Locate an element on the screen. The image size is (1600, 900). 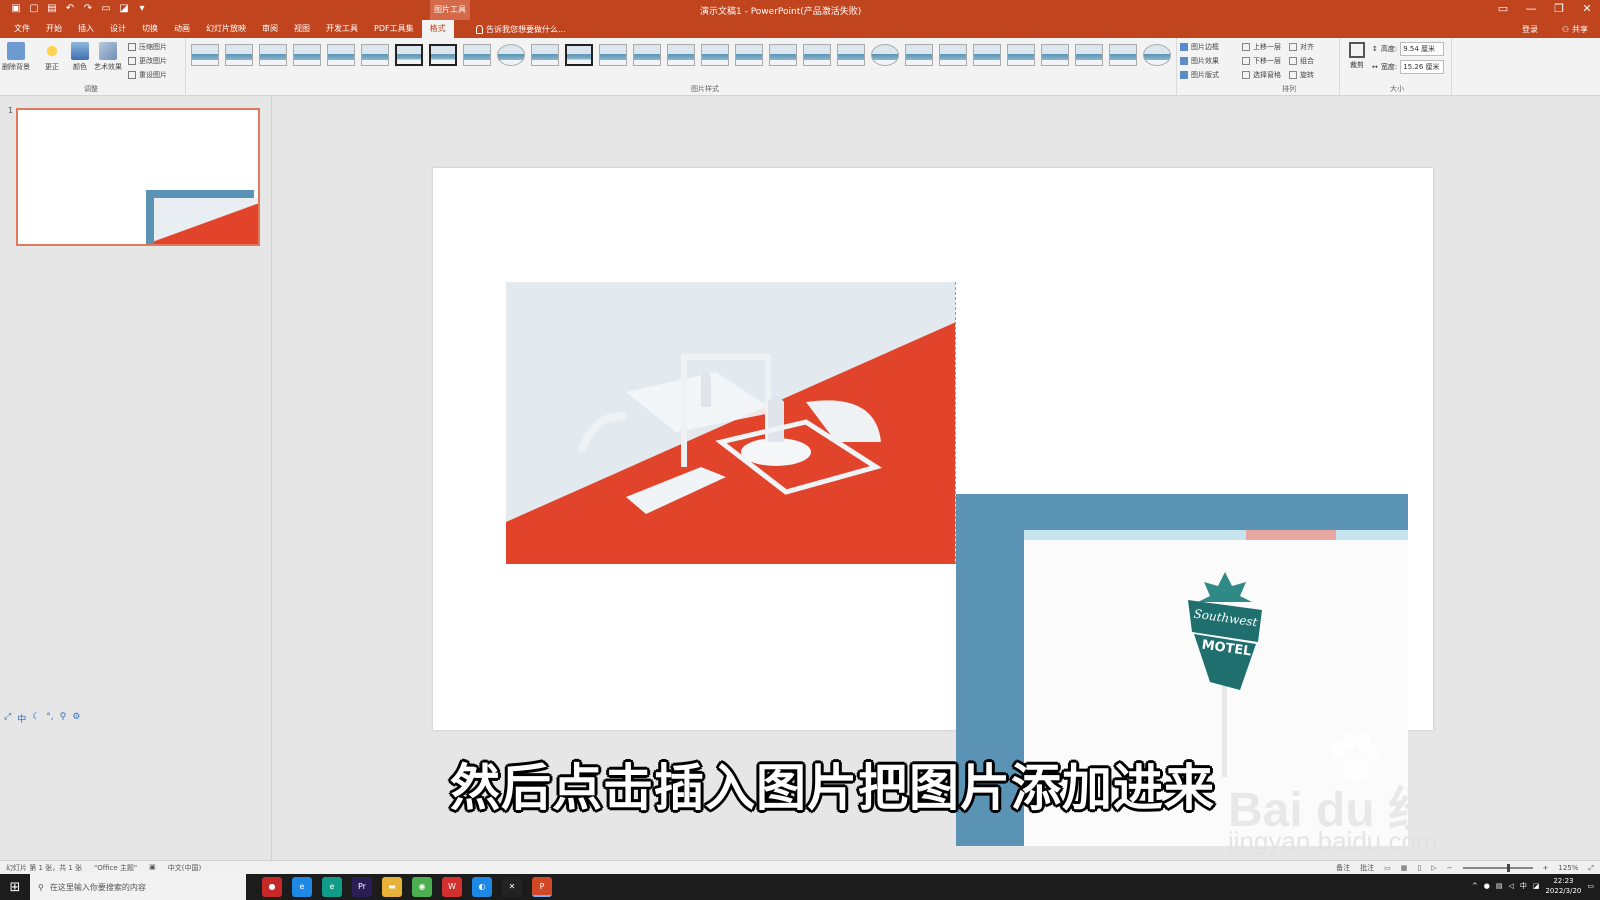
ime-mode: 中 is located at coordinates (21, 718).